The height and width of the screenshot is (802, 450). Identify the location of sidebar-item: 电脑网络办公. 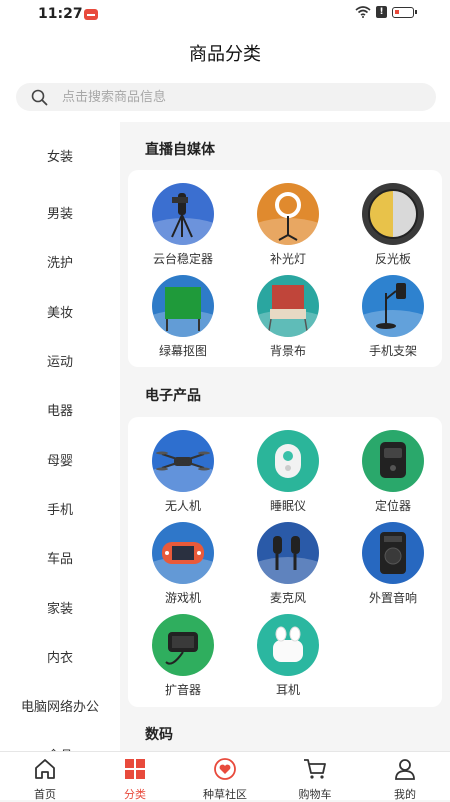
(60, 705).